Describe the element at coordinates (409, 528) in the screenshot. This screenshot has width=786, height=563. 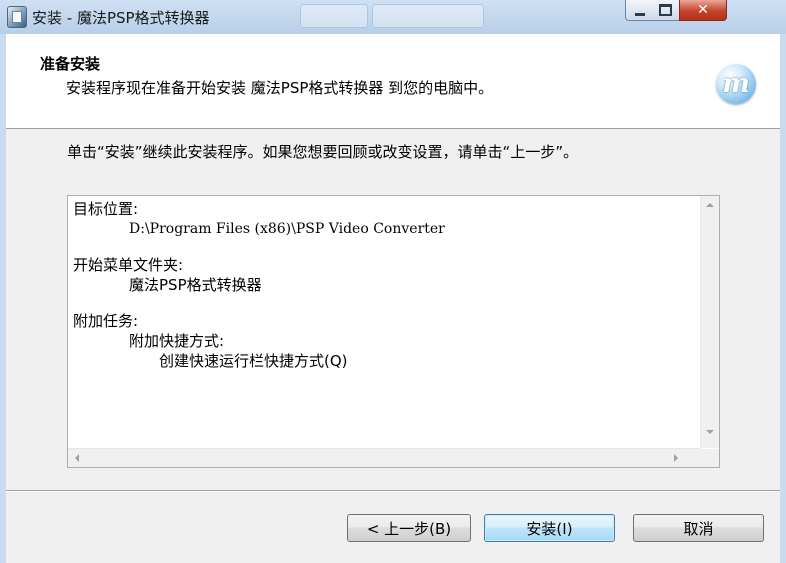
I see `back-button: < 上一步(B)` at that location.